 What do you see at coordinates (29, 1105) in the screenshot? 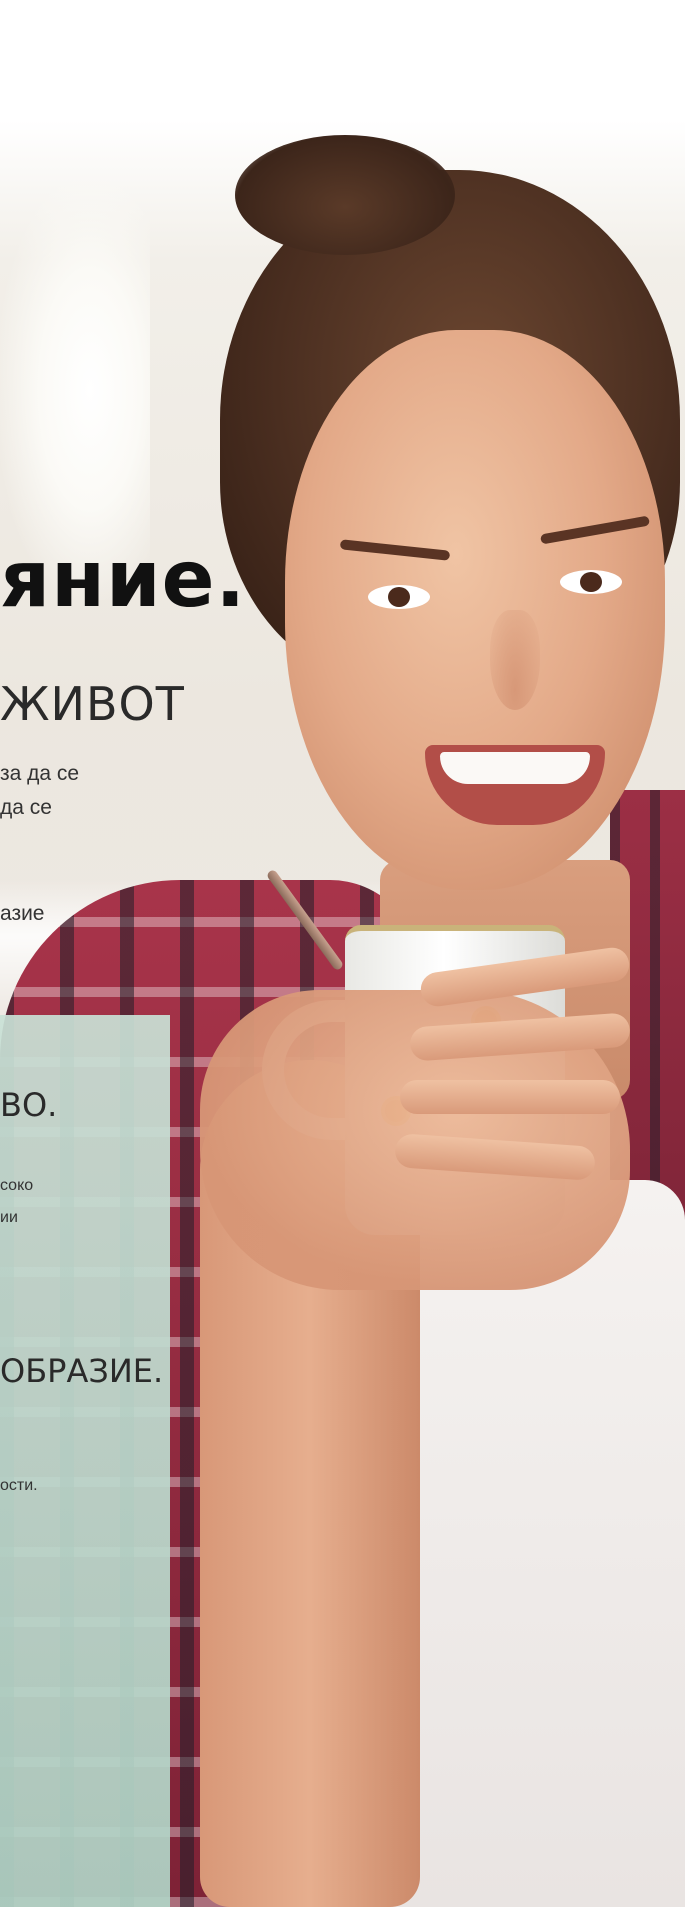
I see `section-1-title: ВО.` at bounding box center [29, 1105].